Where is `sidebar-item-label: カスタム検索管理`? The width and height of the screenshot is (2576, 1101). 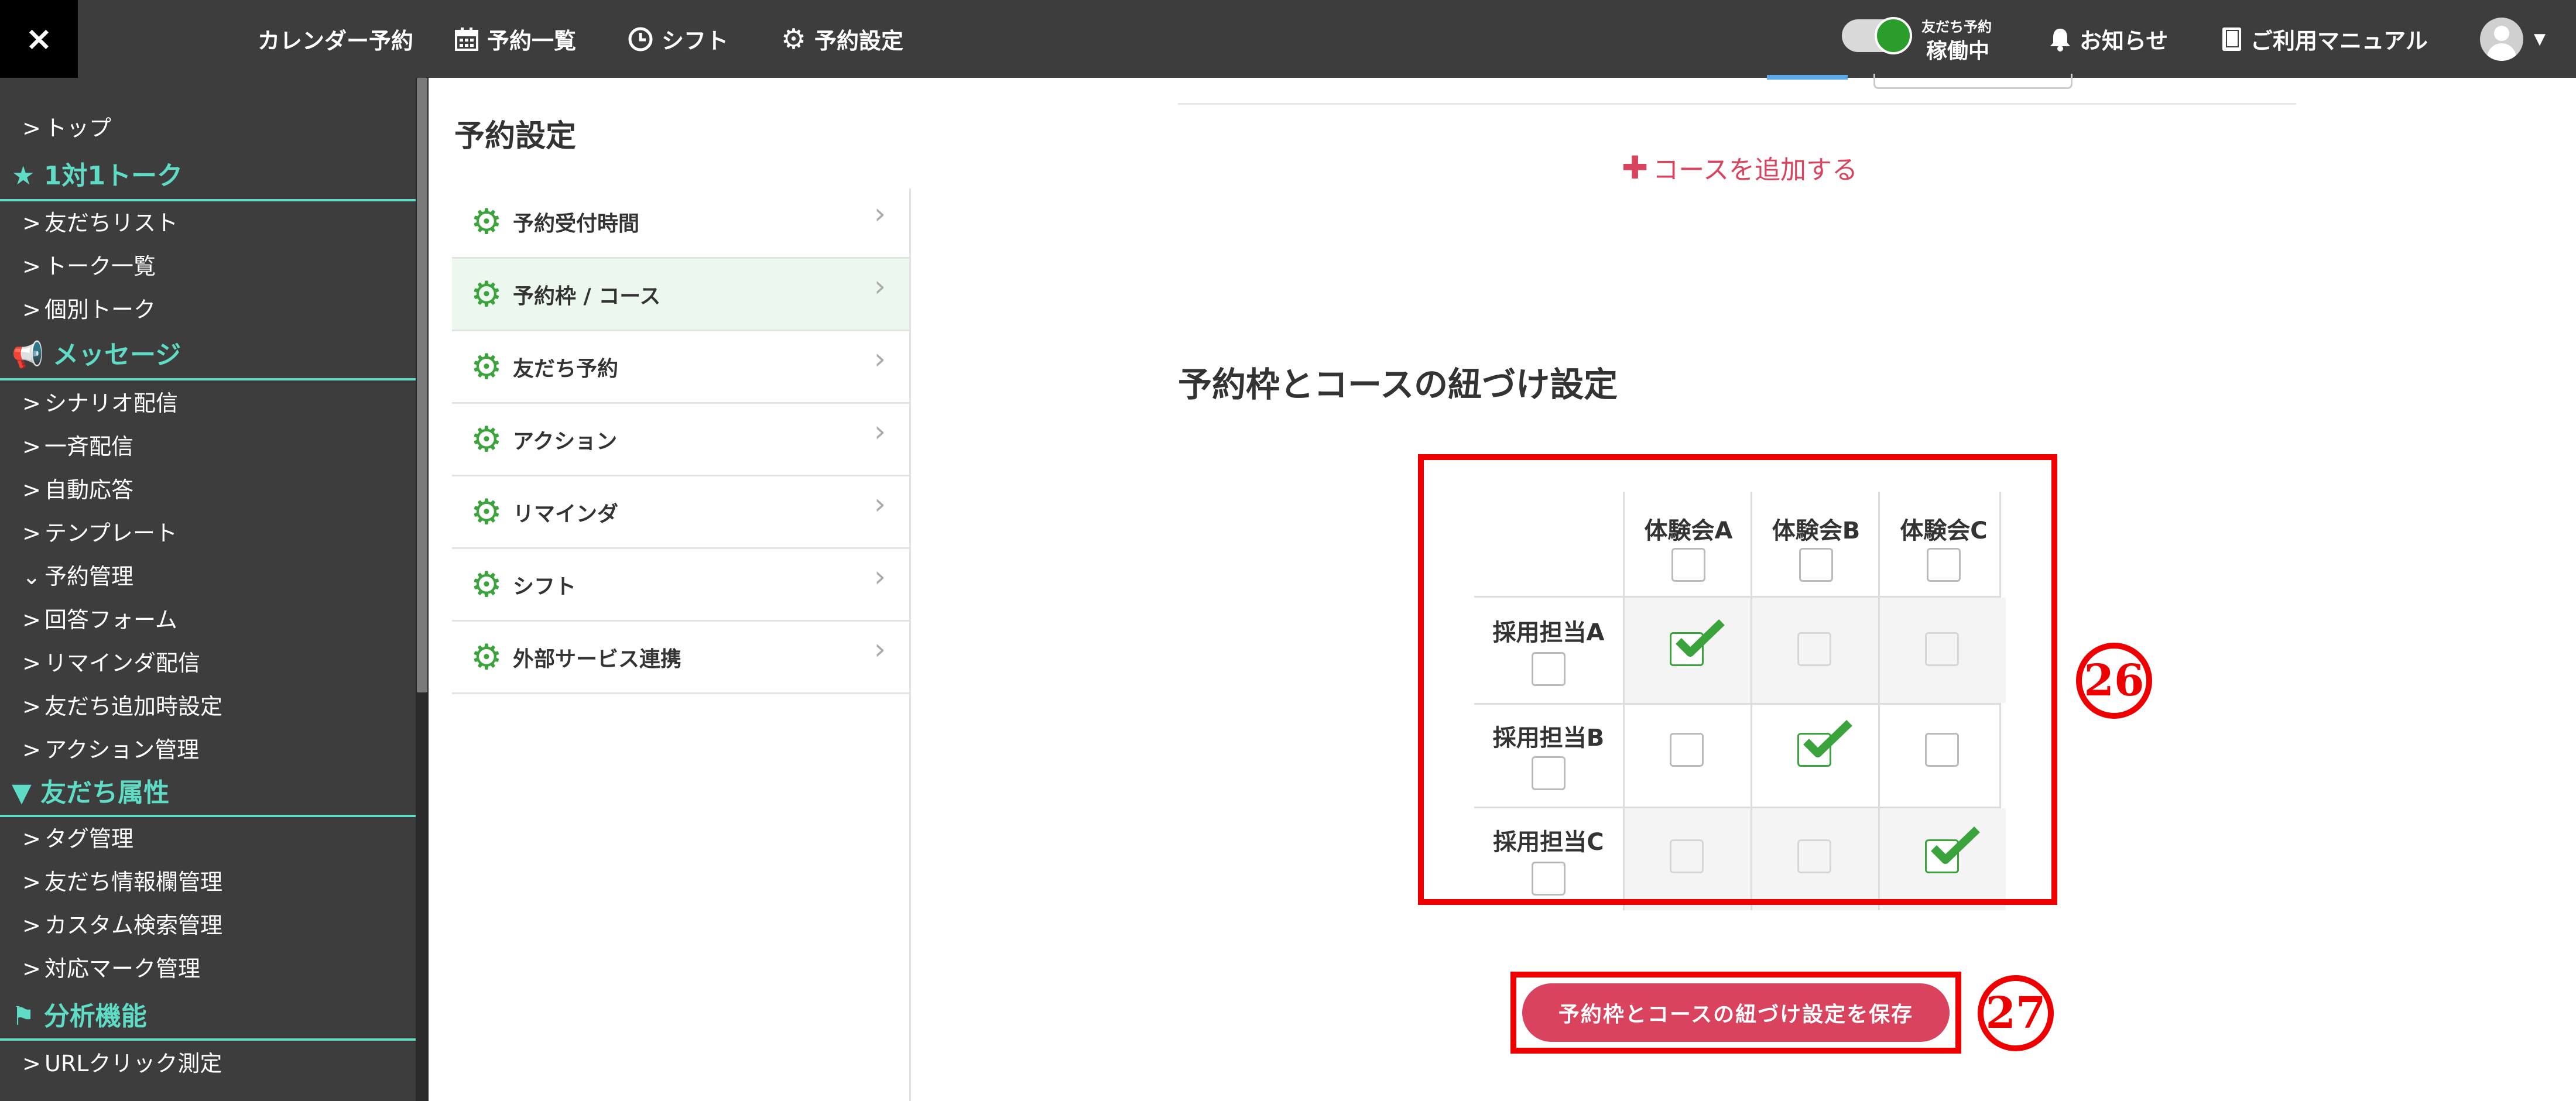 sidebar-item-label: カスタム検索管理 is located at coordinates (133, 925).